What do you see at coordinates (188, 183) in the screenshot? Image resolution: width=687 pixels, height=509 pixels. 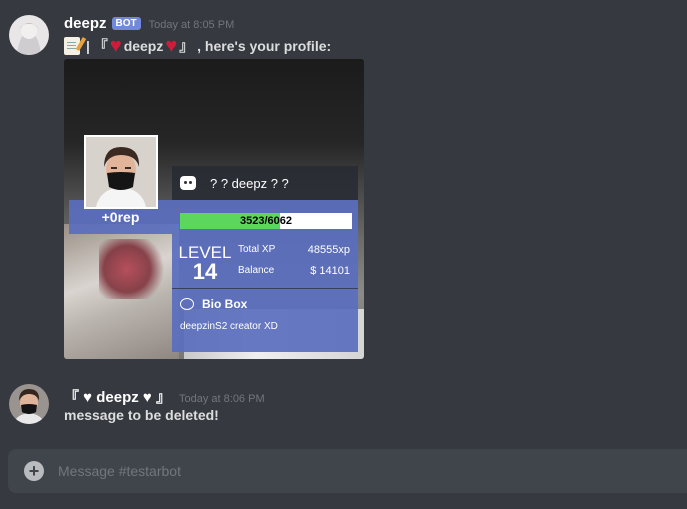 I see `discord-icon` at bounding box center [188, 183].